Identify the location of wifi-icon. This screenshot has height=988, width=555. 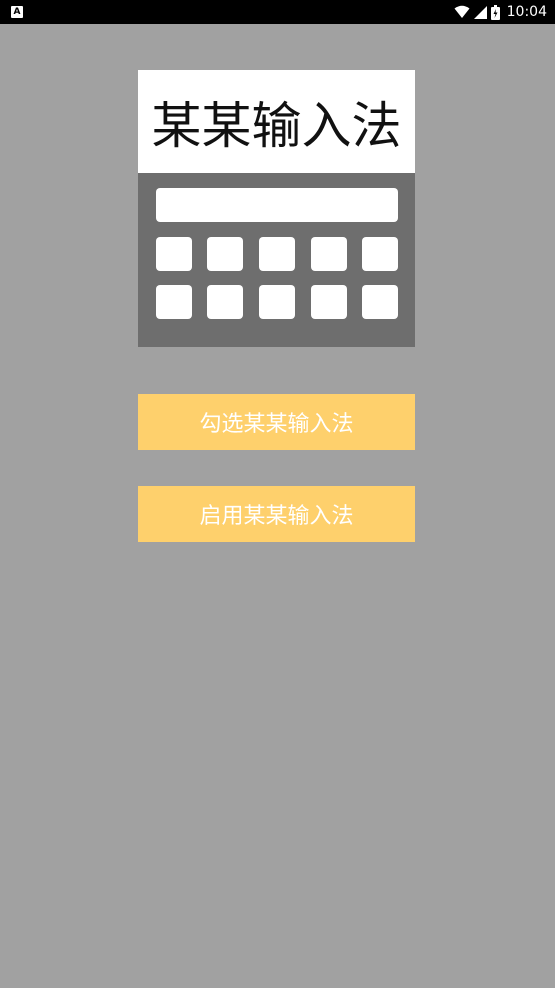
(462, 12).